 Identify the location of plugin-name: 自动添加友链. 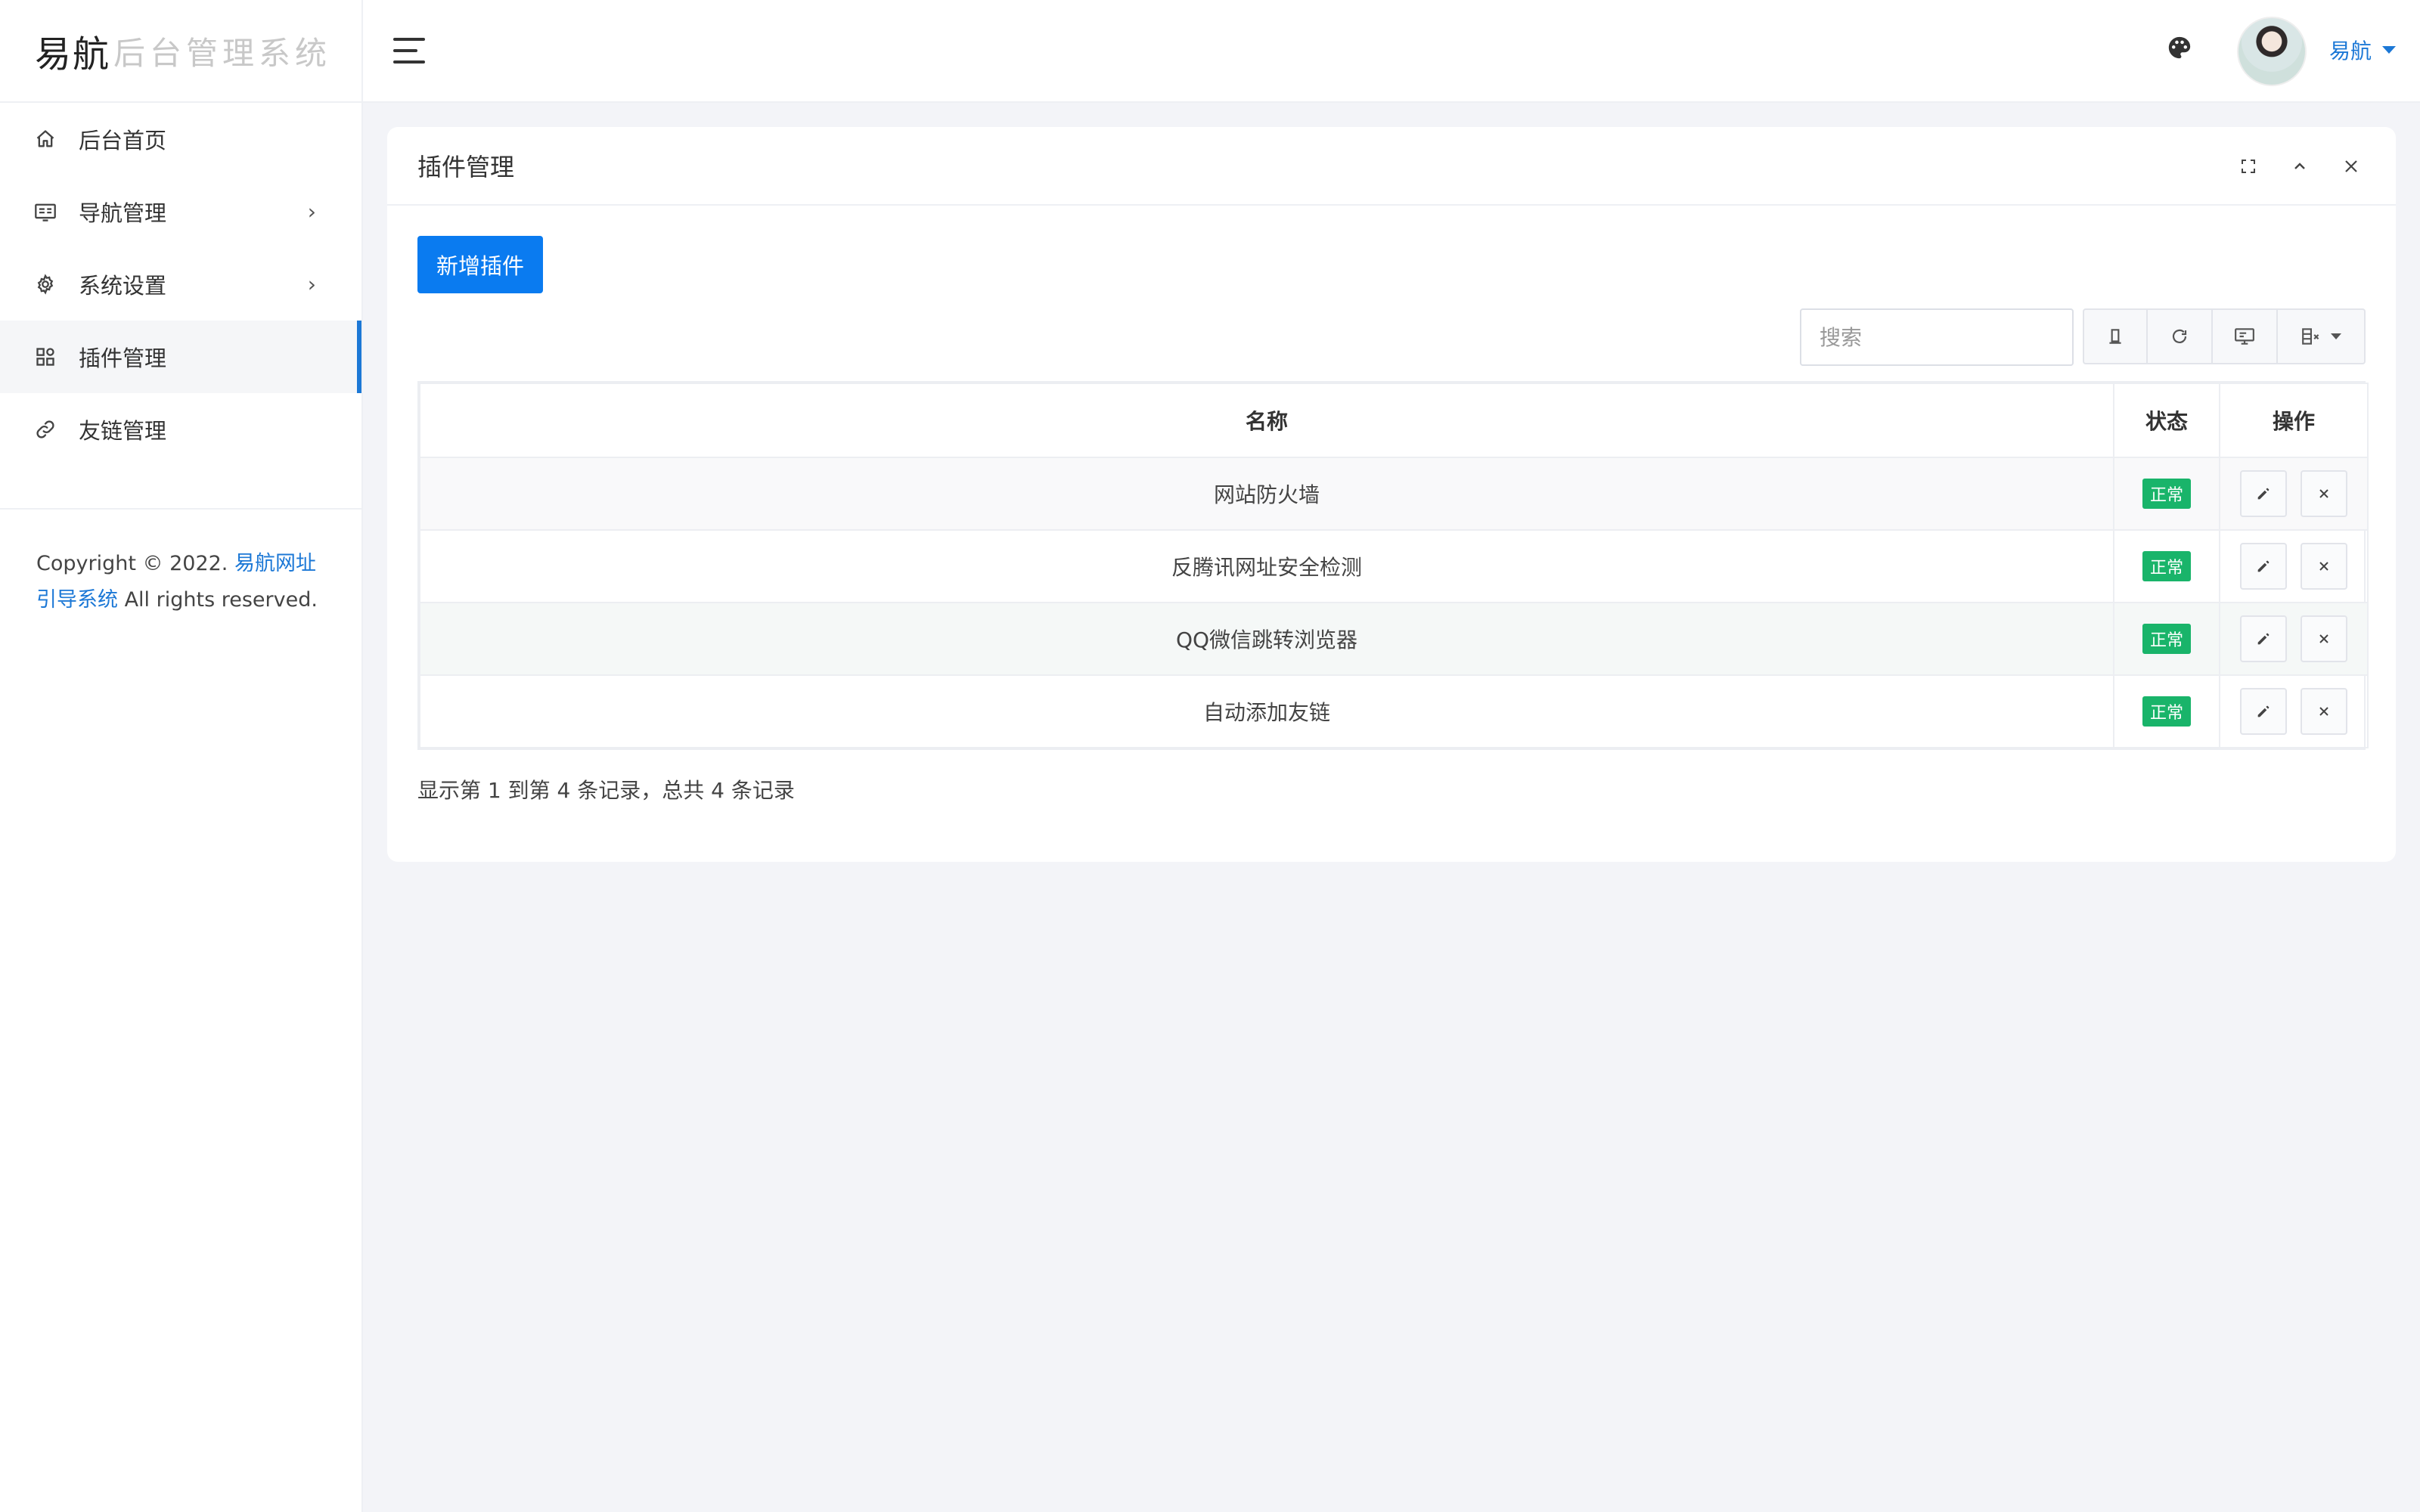
(1266, 711).